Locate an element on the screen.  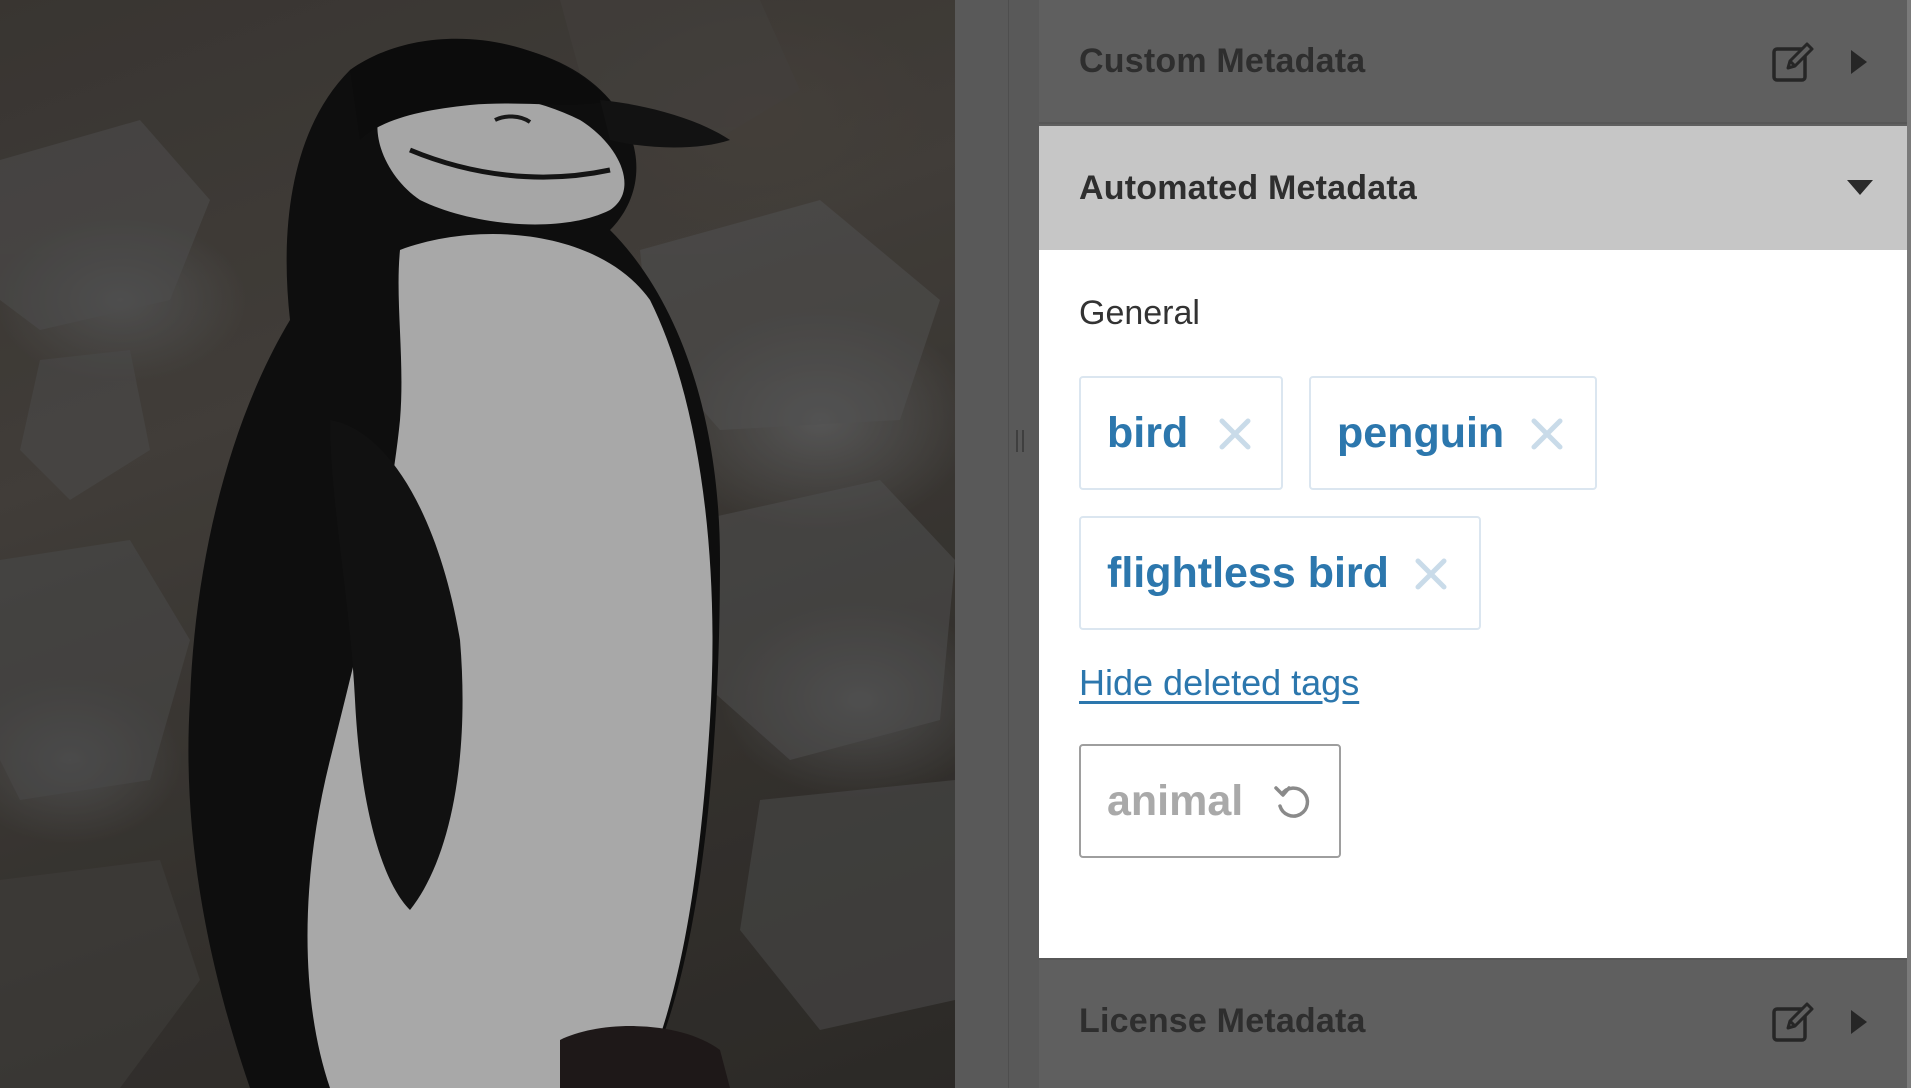
caret-down-icon is located at coordinates (1860, 187).